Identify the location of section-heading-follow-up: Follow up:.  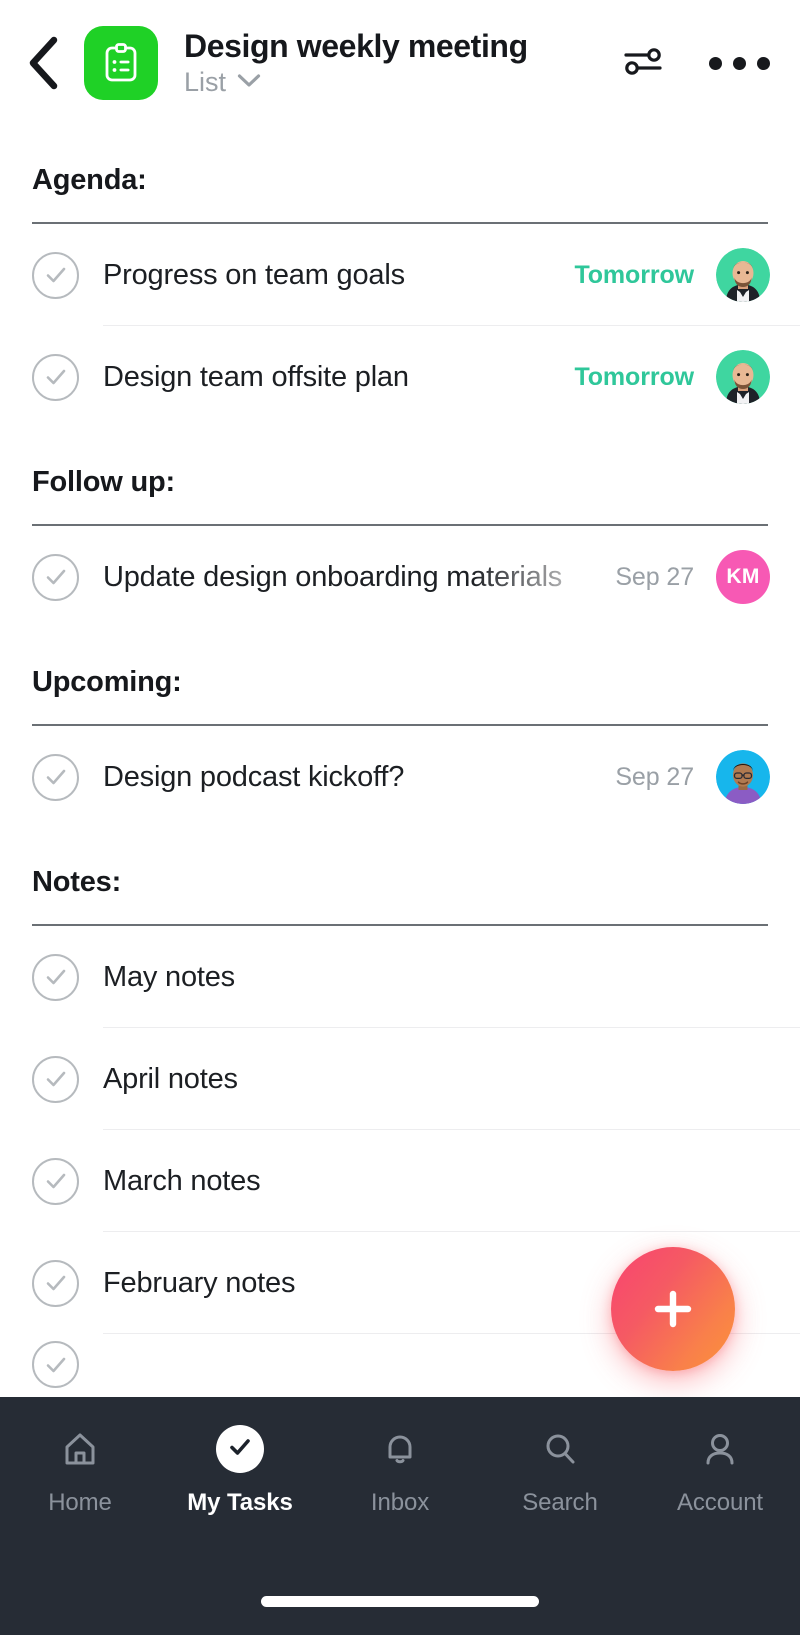
(103, 482).